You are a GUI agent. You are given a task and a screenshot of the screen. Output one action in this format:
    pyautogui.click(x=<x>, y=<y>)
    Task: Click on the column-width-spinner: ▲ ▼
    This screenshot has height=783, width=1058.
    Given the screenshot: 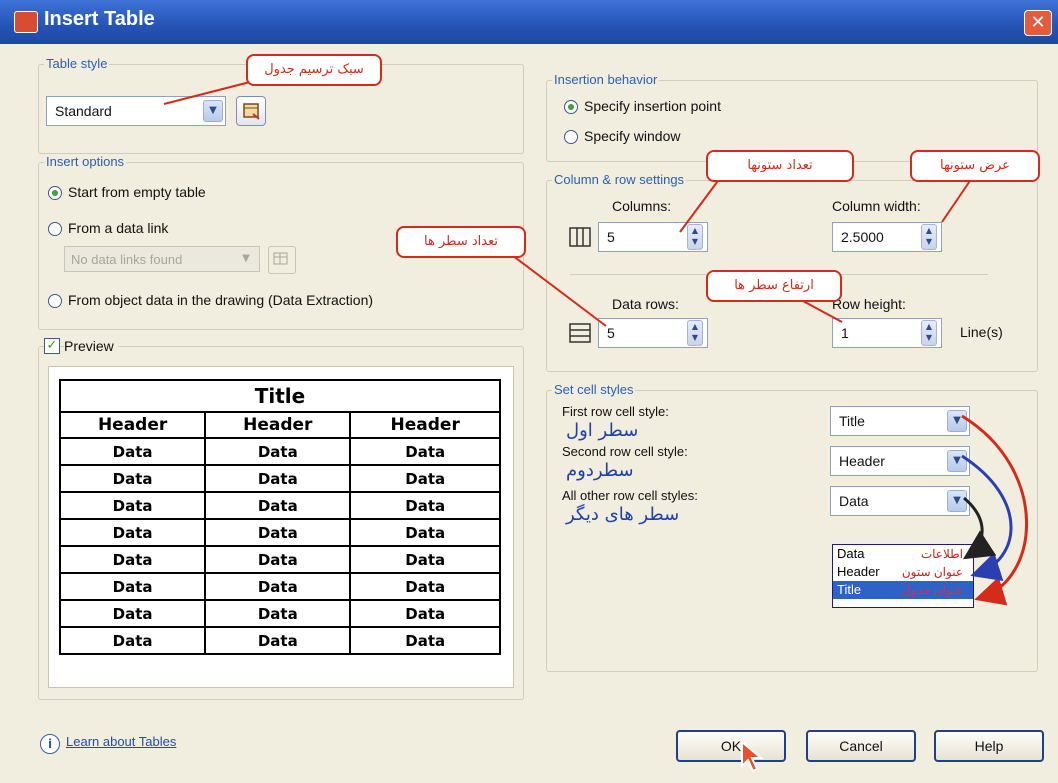 What is the action you would take?
    pyautogui.click(x=929, y=237)
    